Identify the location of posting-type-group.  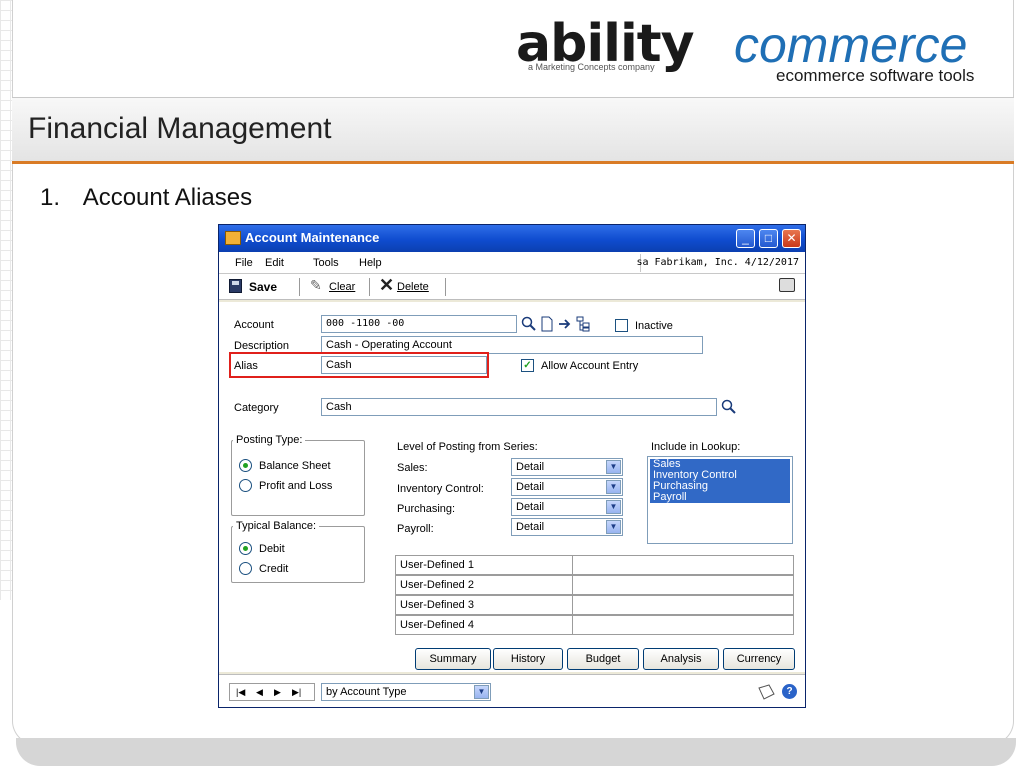
(298, 478).